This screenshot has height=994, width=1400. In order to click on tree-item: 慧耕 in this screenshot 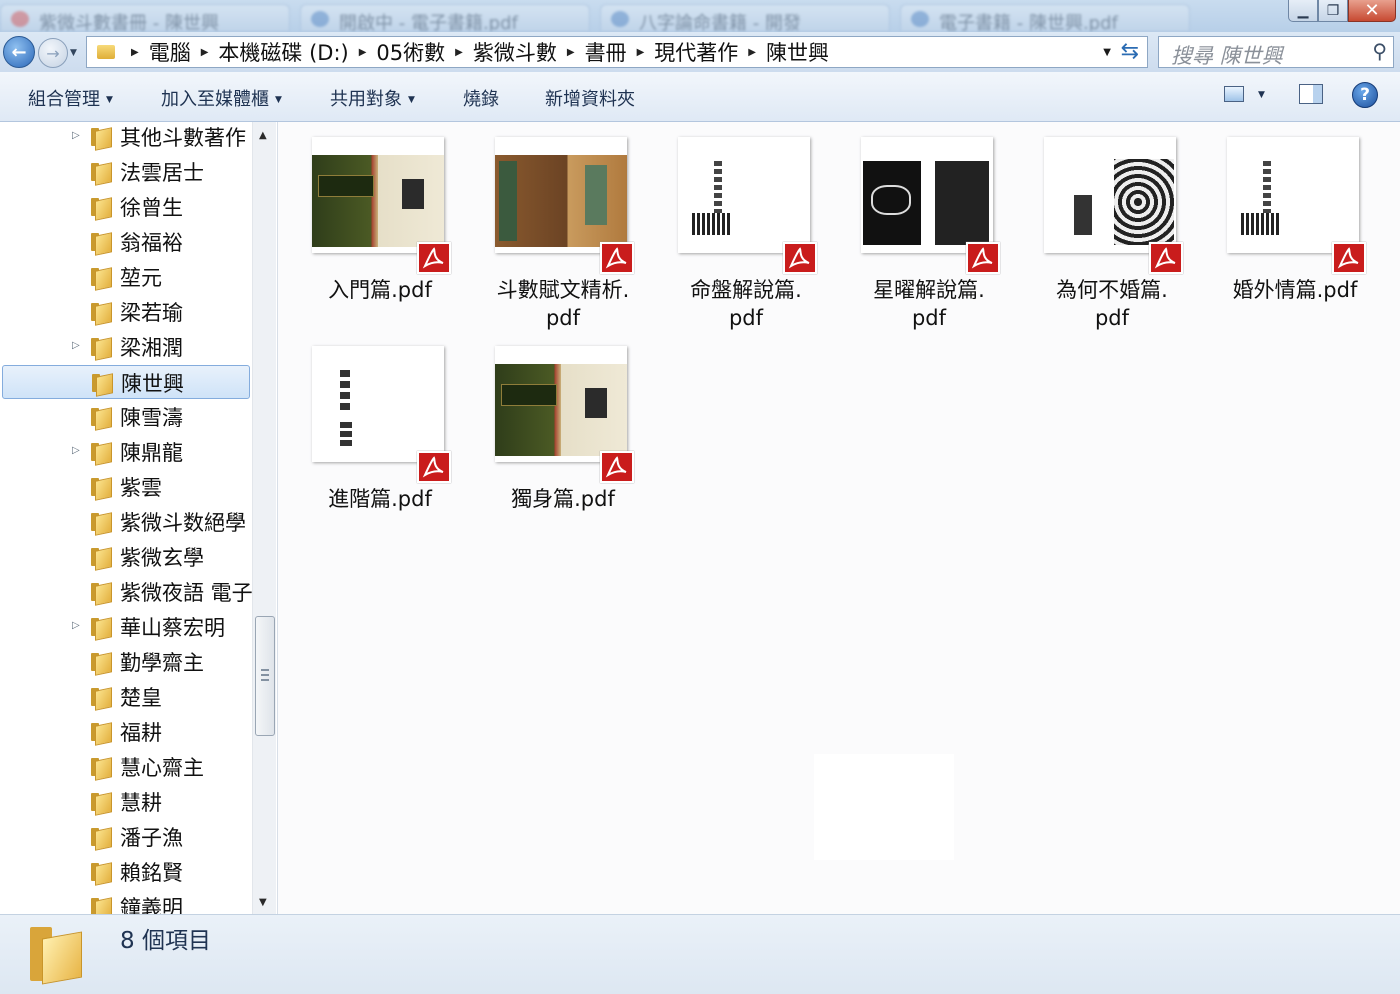, I will do `click(126, 802)`.